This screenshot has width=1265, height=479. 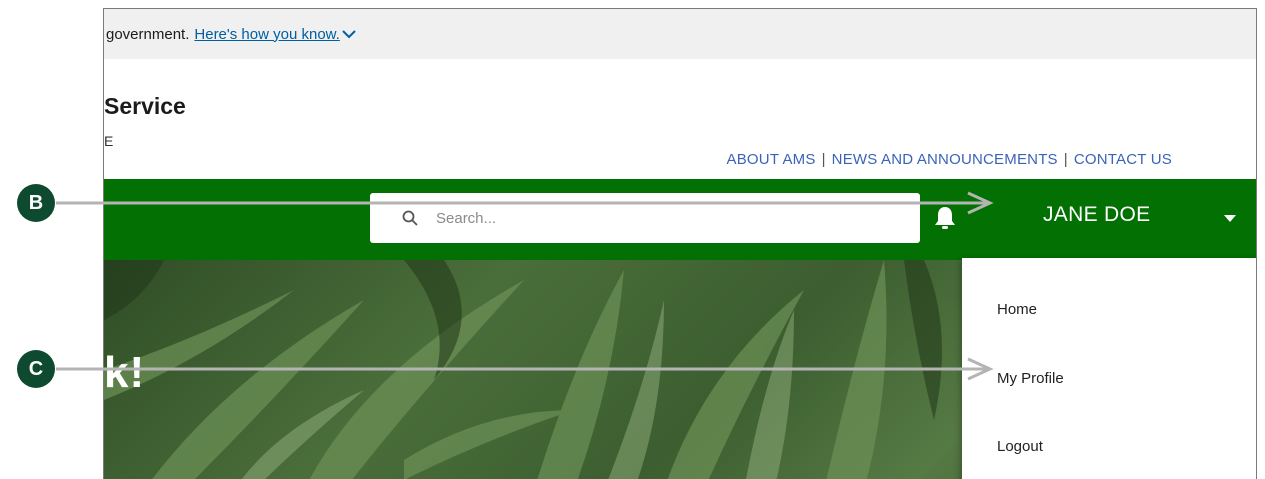 What do you see at coordinates (1030, 378) in the screenshot?
I see `menu-item-my-profile: My Profile` at bounding box center [1030, 378].